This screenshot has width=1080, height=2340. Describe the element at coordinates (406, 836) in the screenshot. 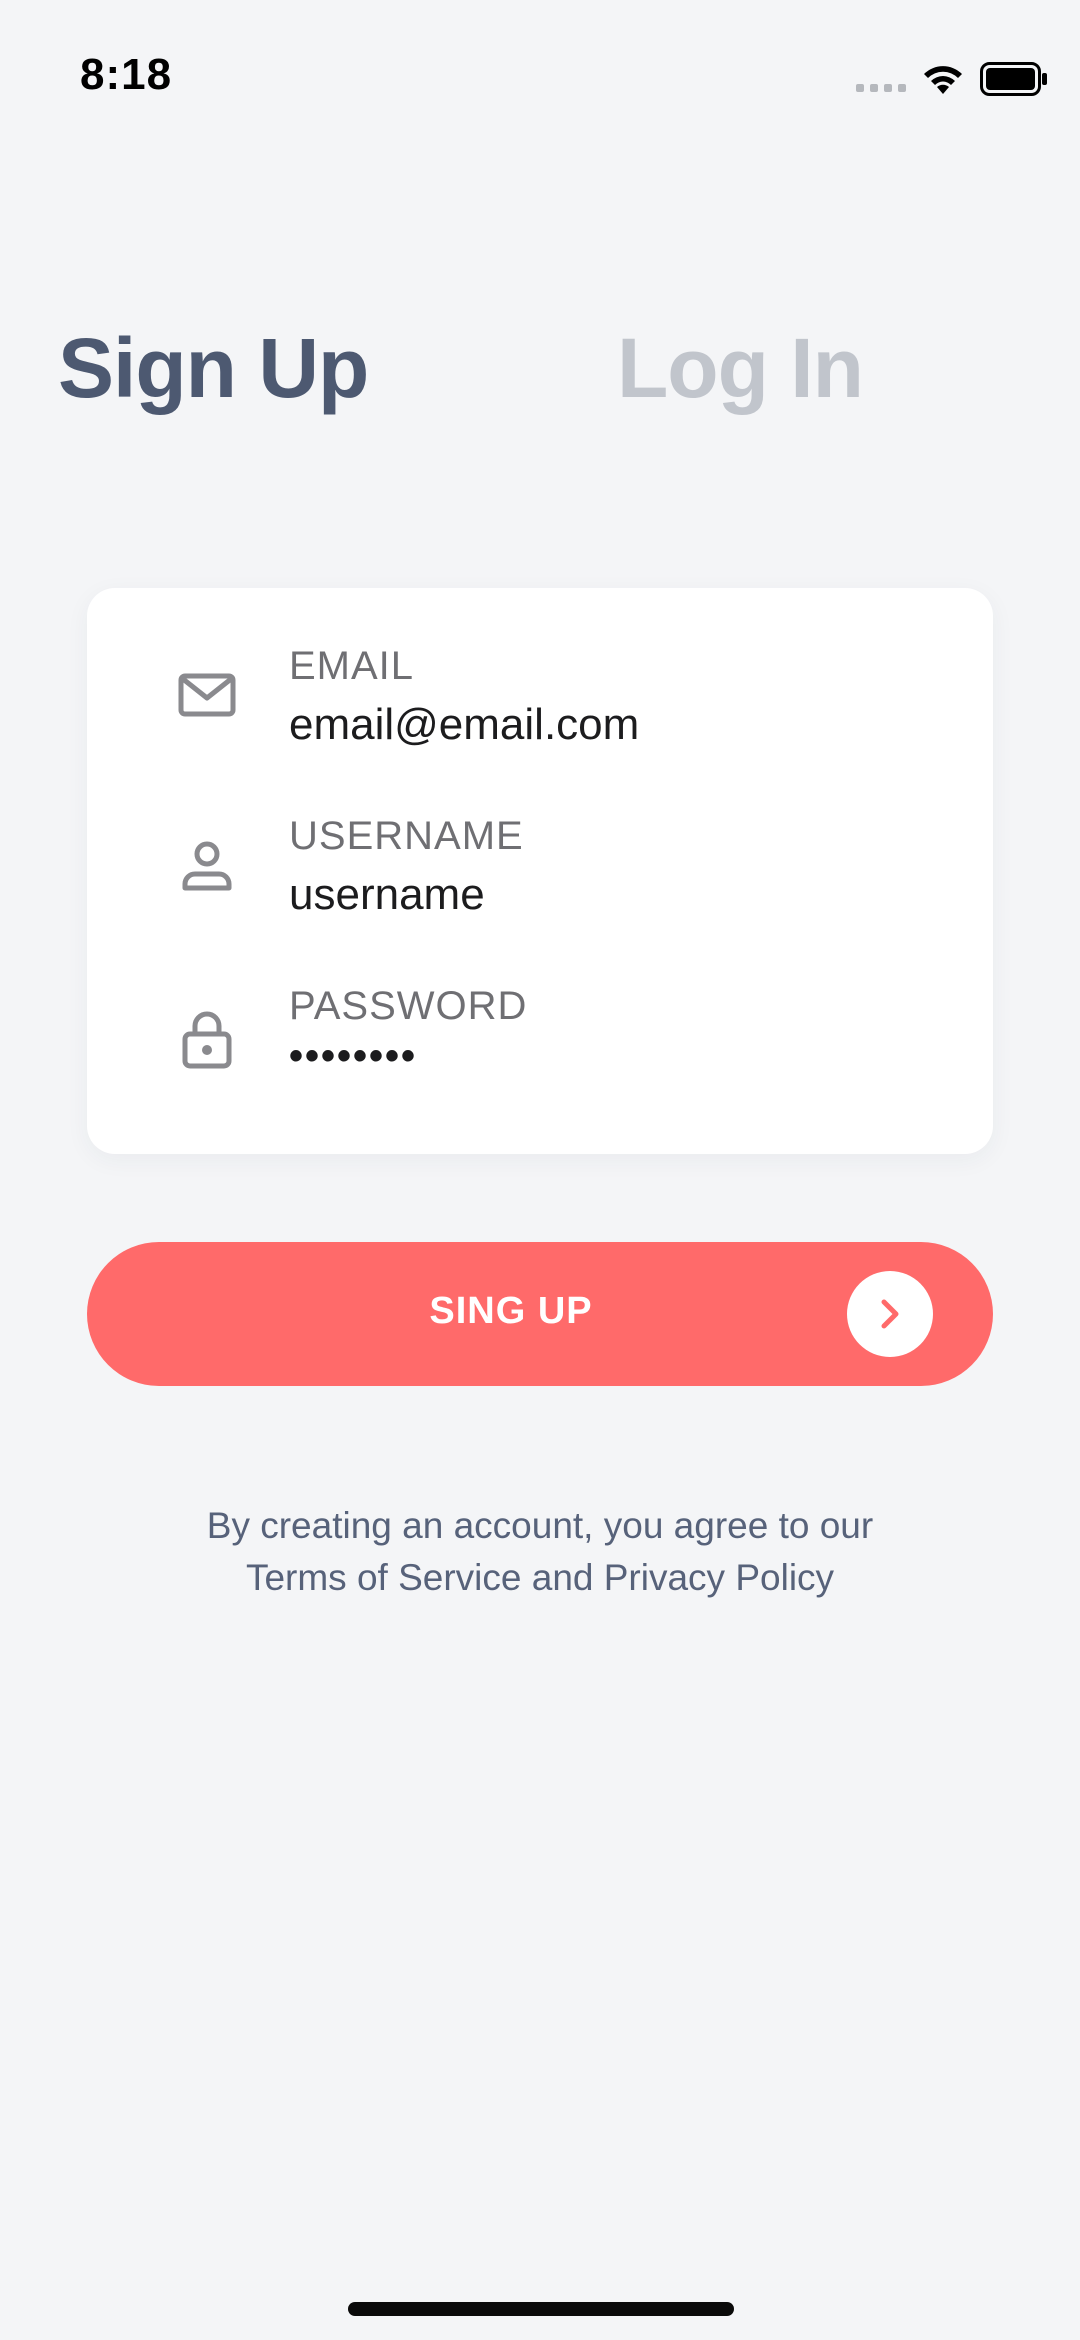

I see `username-label: USERNAME` at that location.